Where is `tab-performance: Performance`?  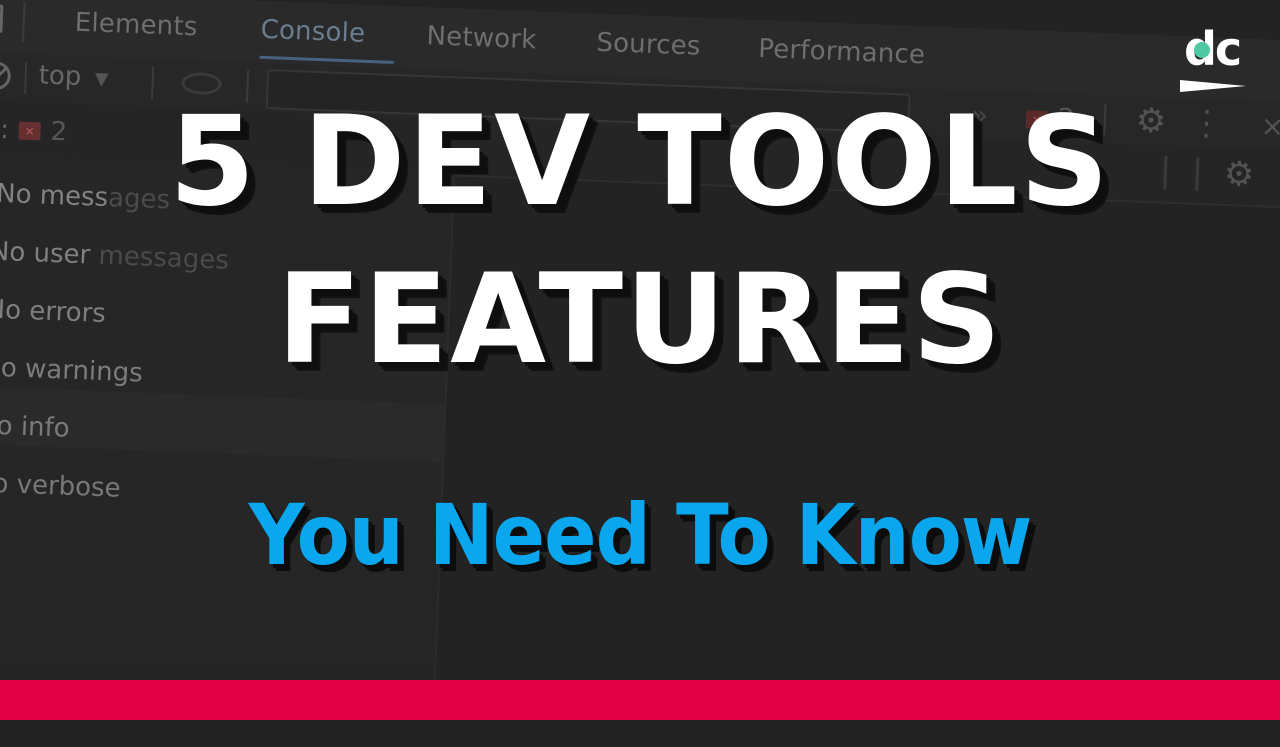
tab-performance: Performance is located at coordinates (842, 52).